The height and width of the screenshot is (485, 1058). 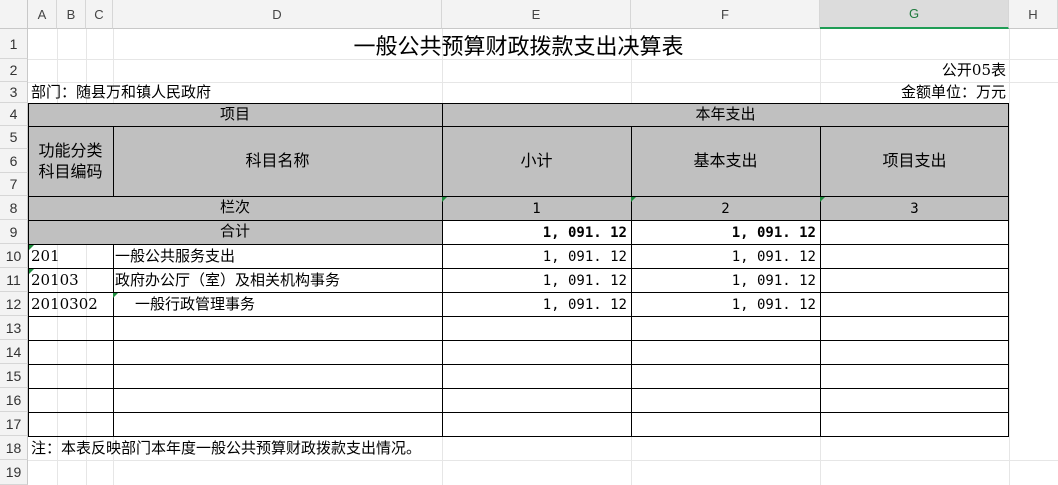 What do you see at coordinates (973, 70) in the screenshot?
I see `form-code: 公开05表` at bounding box center [973, 70].